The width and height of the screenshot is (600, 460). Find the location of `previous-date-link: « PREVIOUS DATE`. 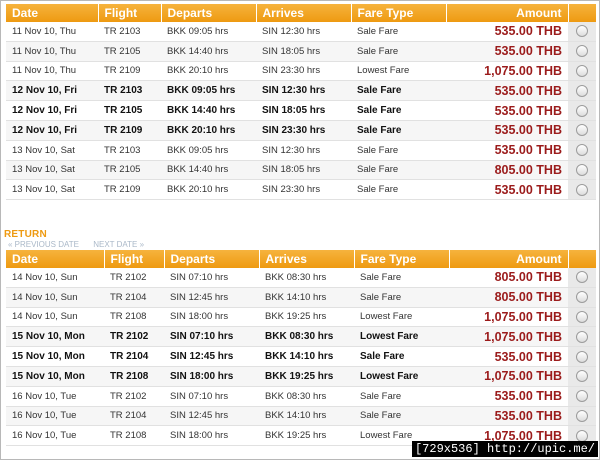

previous-date-link: « PREVIOUS DATE is located at coordinates (43, 244).